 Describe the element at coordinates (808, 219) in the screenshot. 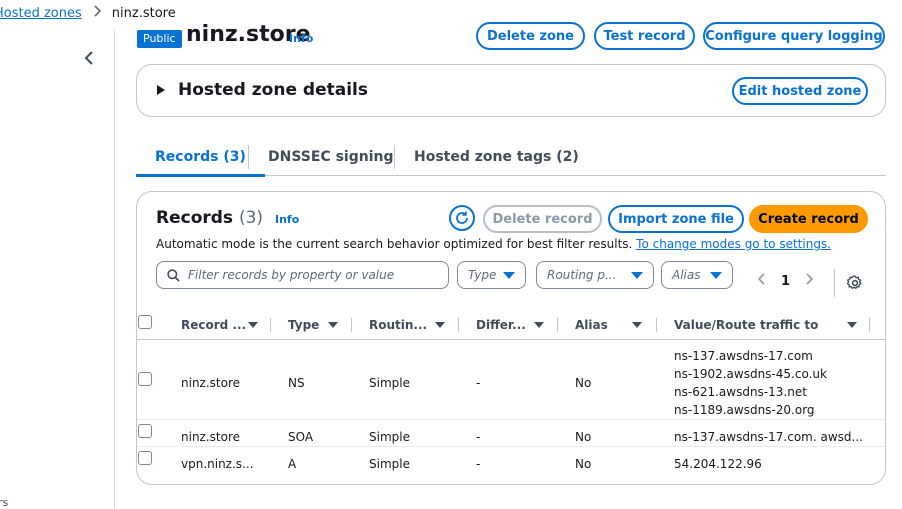

I see `create-record-button: Create record` at that location.